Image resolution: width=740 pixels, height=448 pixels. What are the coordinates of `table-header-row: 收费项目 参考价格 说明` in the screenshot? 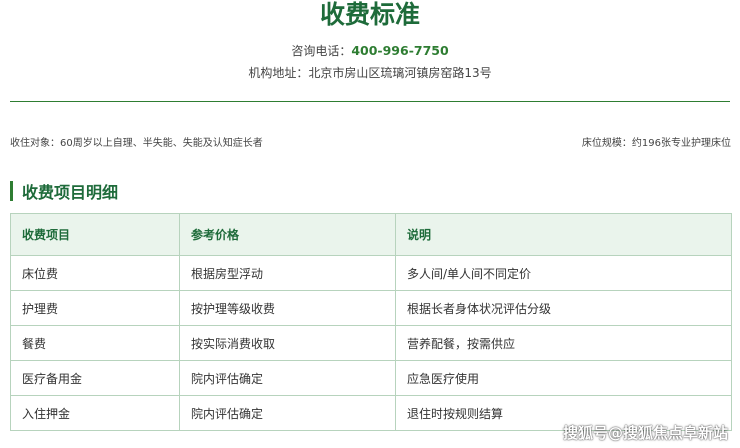 It's located at (371, 234).